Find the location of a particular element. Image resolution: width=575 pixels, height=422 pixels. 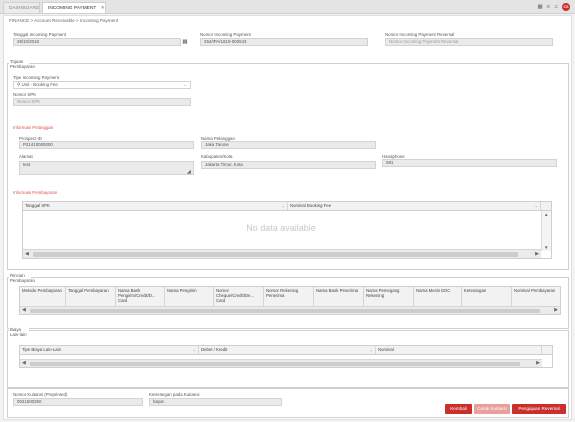

horizontal-scrollbar: ◀ ▶ is located at coordinates (282, 253).